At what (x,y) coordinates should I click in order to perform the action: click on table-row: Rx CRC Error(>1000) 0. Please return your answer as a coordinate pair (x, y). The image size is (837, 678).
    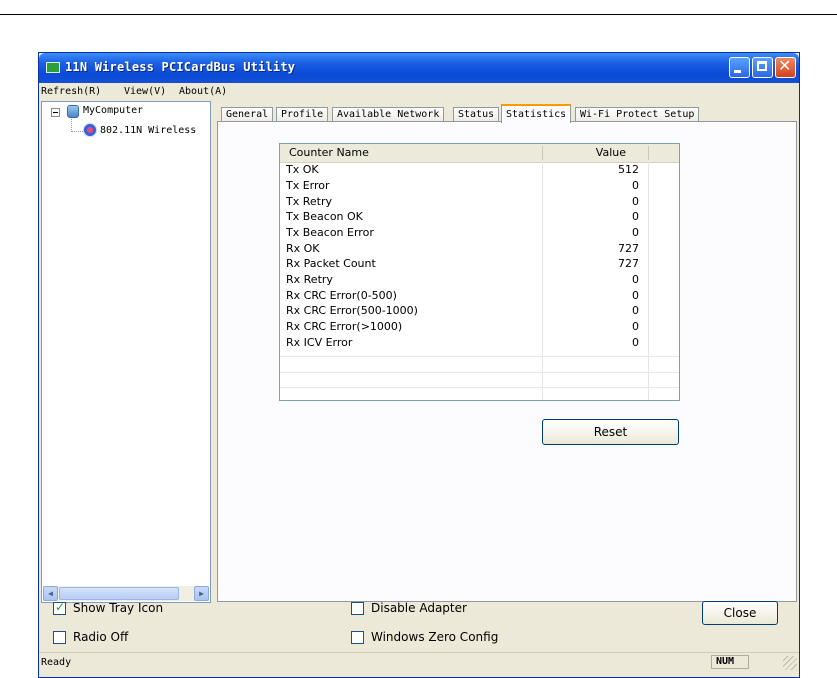
    Looking at the image, I should click on (479, 327).